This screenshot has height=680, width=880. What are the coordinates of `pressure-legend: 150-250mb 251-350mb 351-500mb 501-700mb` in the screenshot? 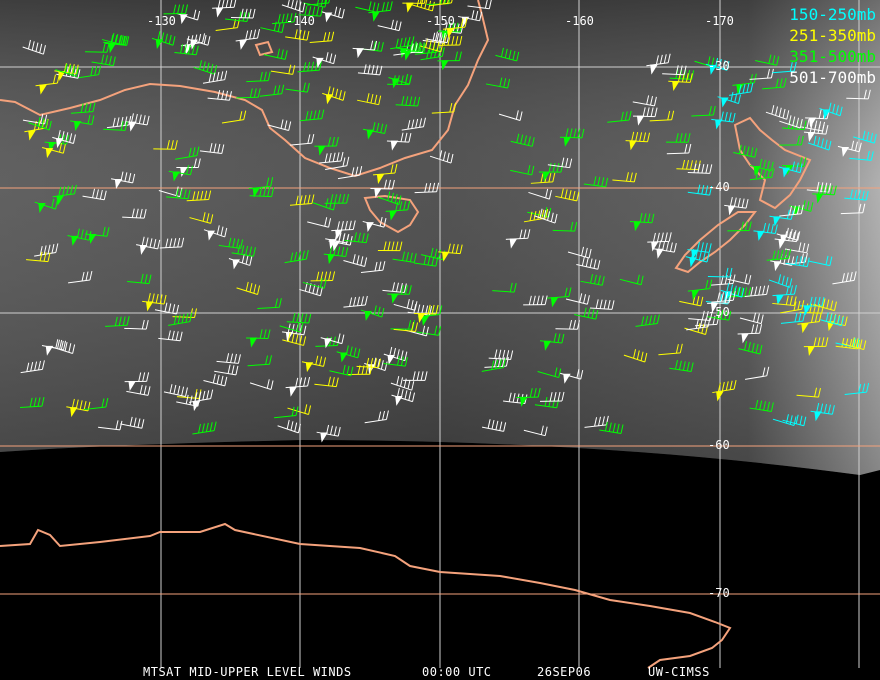 It's located at (832, 46).